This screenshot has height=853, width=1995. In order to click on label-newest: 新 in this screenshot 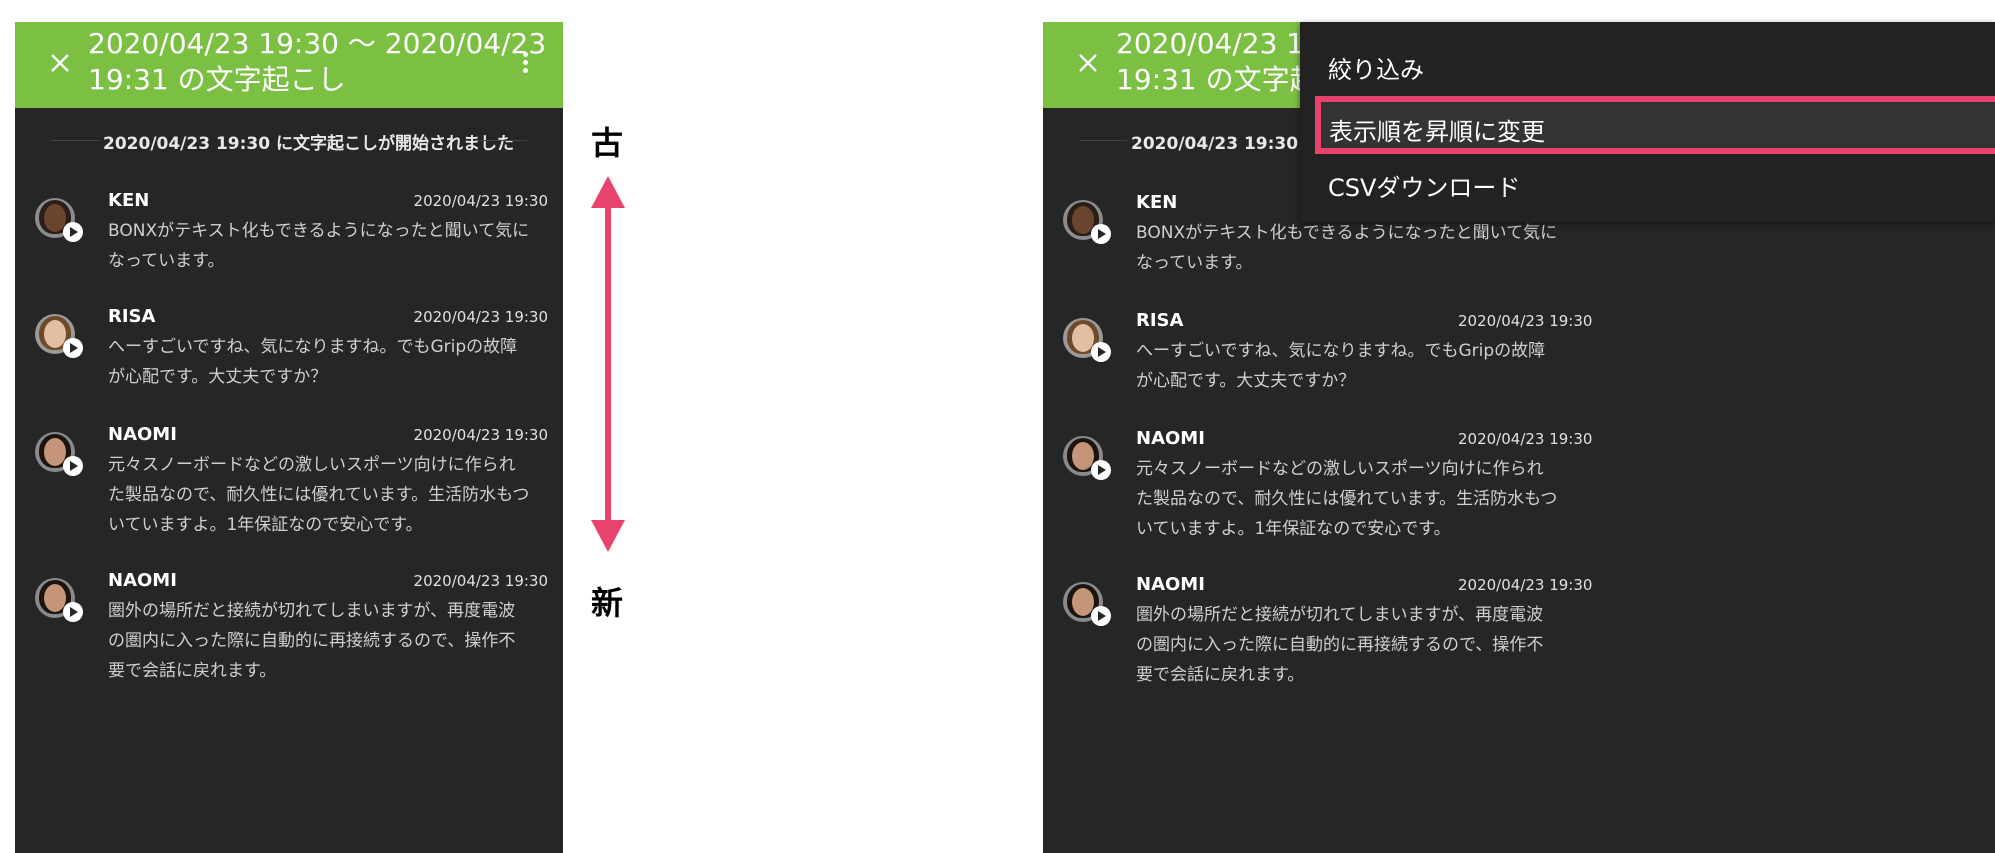, I will do `click(607, 603)`.